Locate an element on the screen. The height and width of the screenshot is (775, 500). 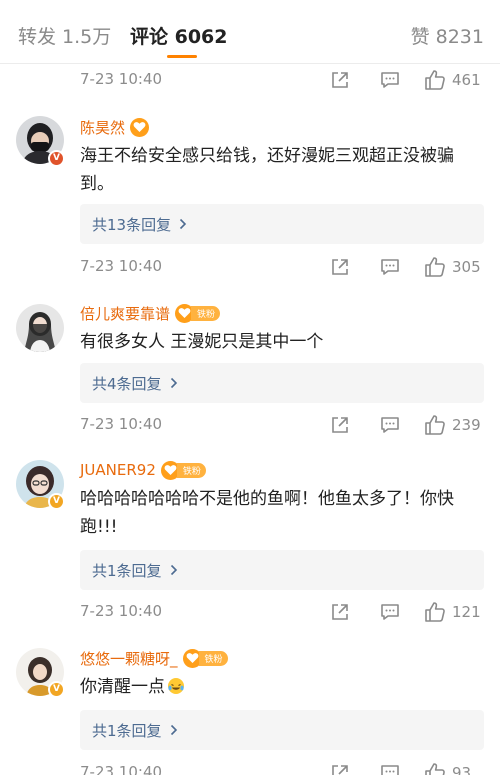
view-replies-button: 共13条回复 is located at coordinates (282, 224).